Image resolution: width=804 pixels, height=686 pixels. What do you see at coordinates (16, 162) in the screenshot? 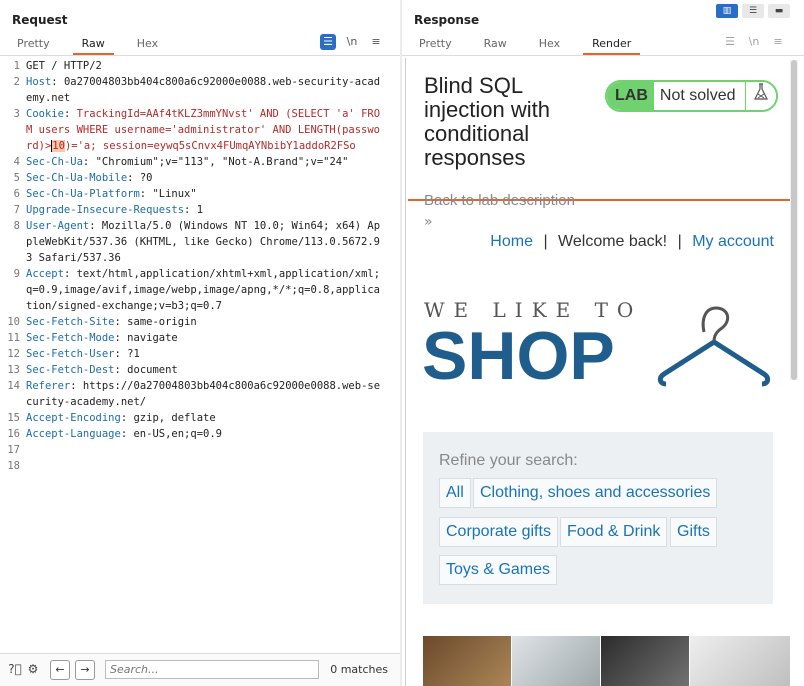
I see `line-number: 4` at bounding box center [16, 162].